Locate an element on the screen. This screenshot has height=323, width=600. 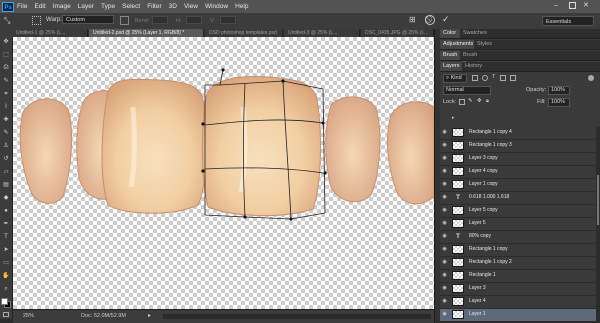
h-distortion-field is located at coordinates (194, 20).